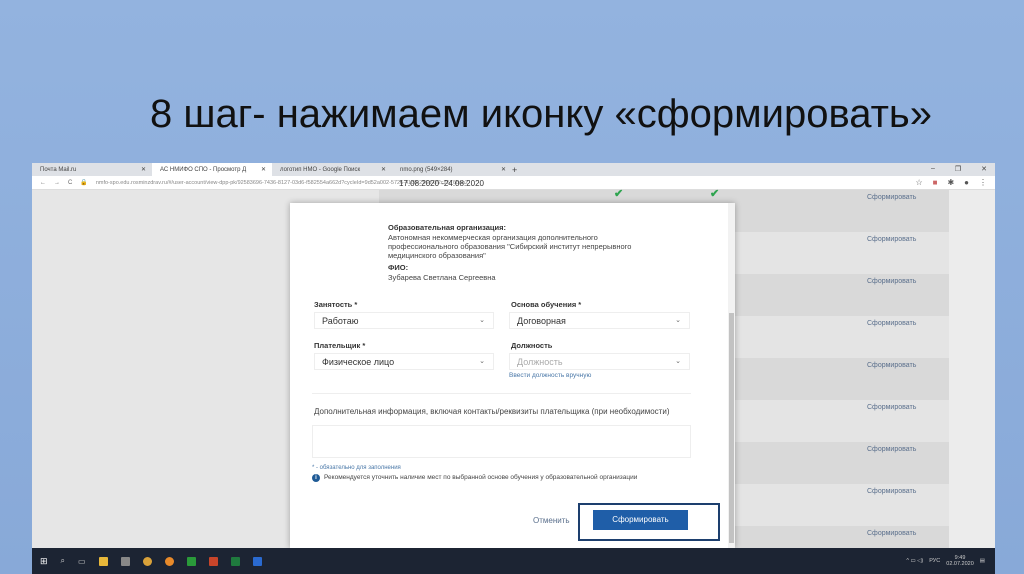 The height and width of the screenshot is (574, 1024). I want to click on extension-icon: ■, so click(935, 182).